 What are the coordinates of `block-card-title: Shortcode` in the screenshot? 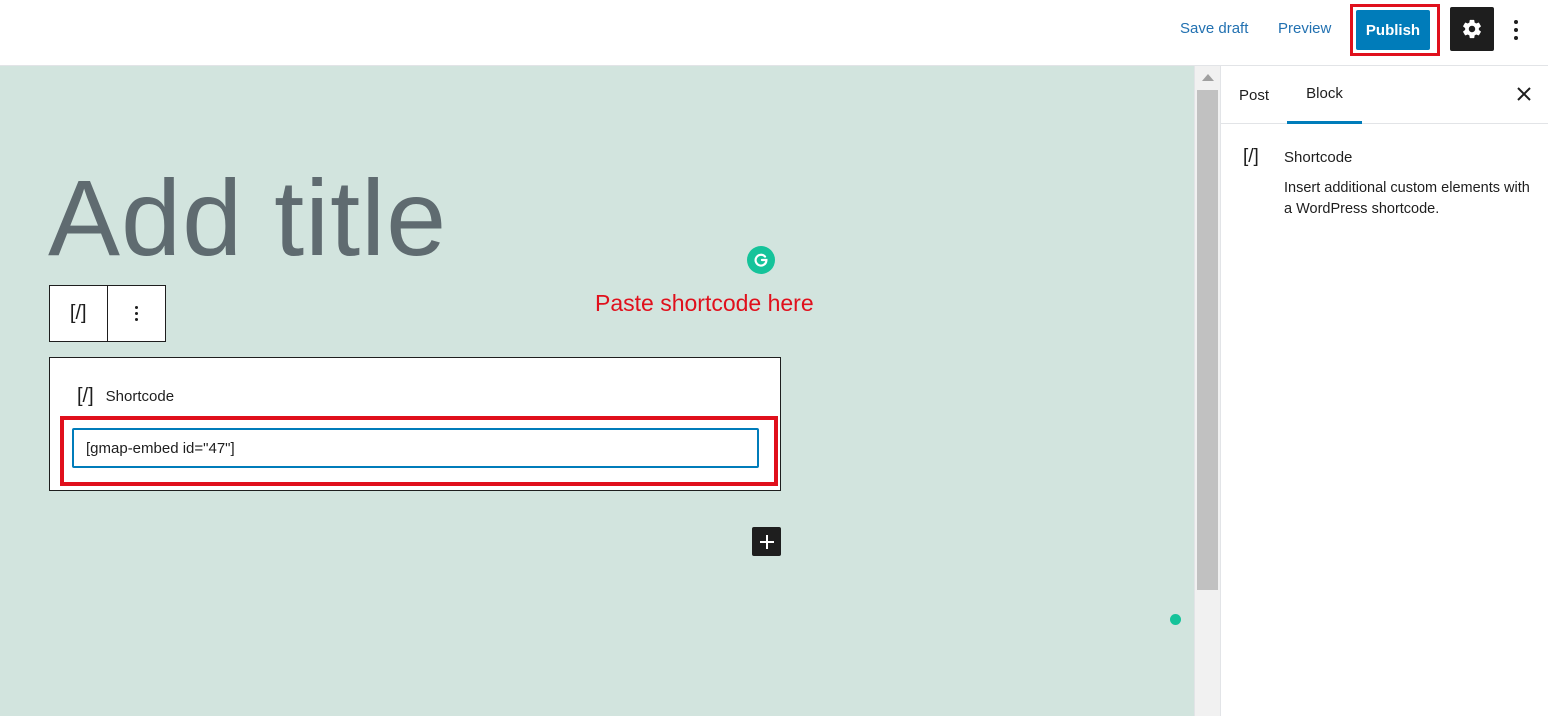 It's located at (1318, 157).